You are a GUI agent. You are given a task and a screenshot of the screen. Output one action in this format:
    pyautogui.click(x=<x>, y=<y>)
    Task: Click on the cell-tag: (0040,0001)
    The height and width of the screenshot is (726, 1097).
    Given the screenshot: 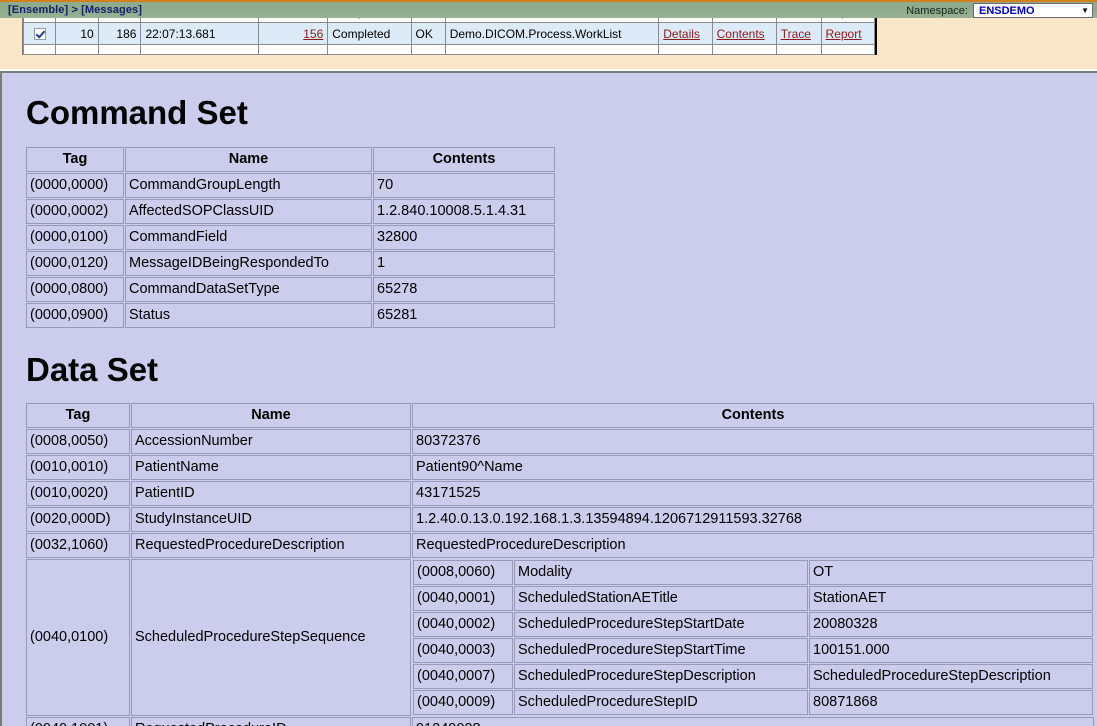 What is the action you would take?
    pyautogui.click(x=463, y=598)
    